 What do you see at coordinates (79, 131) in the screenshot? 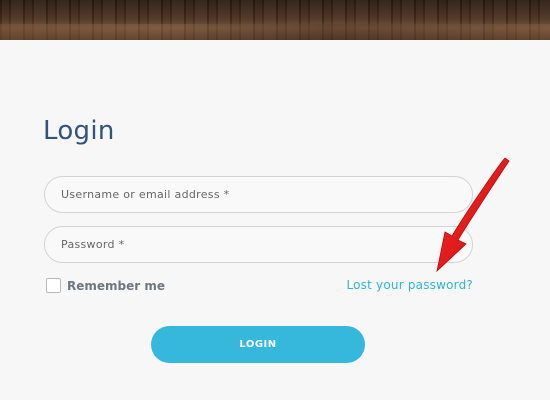
I see `page-title: Login` at bounding box center [79, 131].